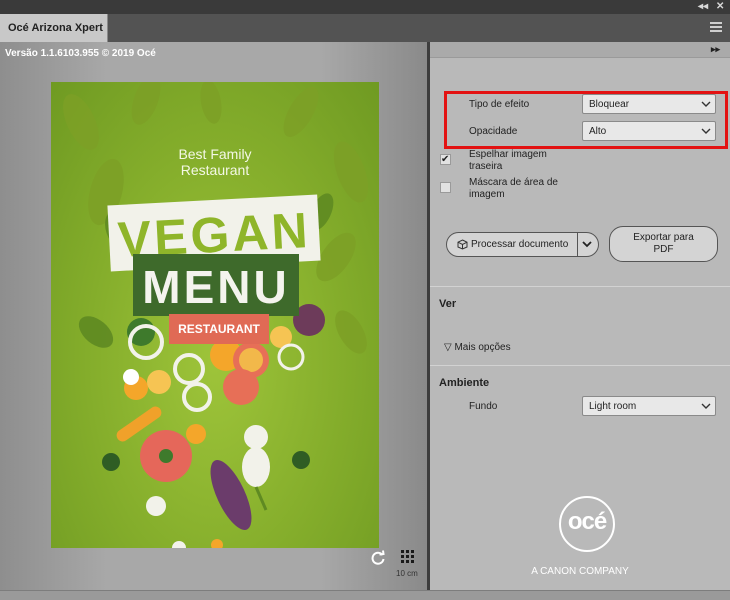  I want to click on poster-subtitle: Best Family Restaurant, so click(215, 162).